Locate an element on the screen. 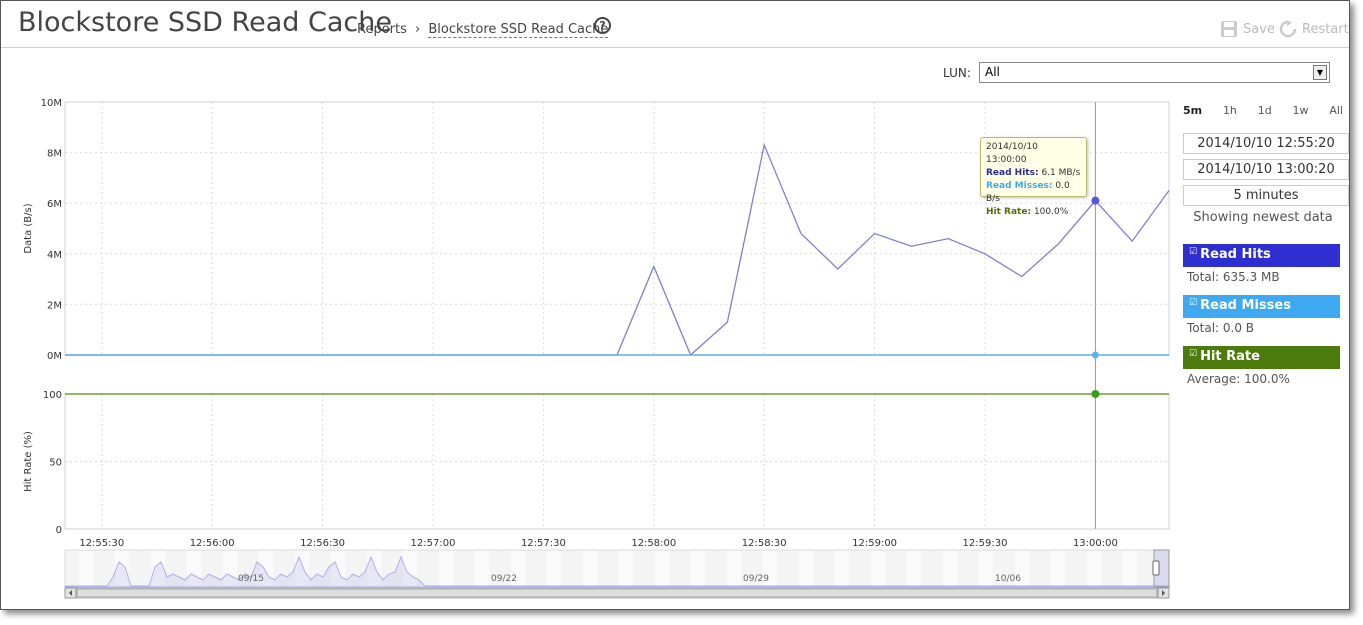 This screenshot has height=625, width=1363. tooltip-hit-rate: Hit Rate: 100.0% is located at coordinates (1033, 212).